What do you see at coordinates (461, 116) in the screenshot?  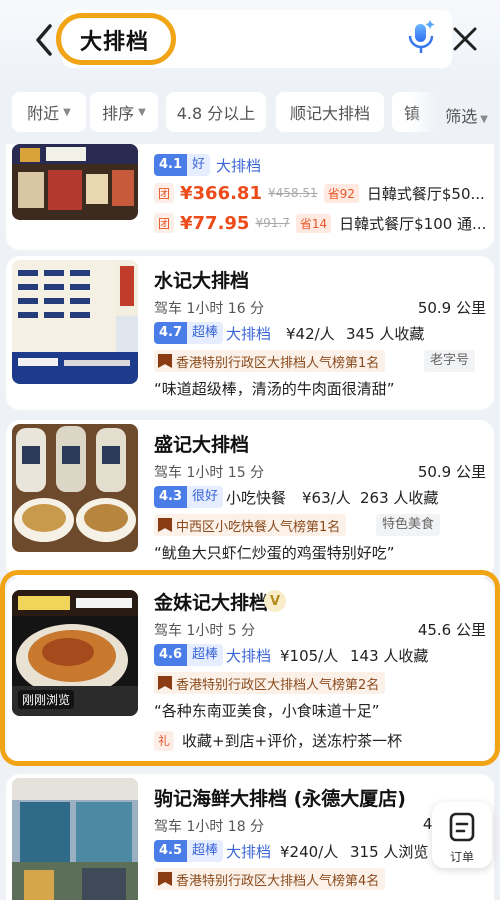 I see `filter-more-label: 筛选` at bounding box center [461, 116].